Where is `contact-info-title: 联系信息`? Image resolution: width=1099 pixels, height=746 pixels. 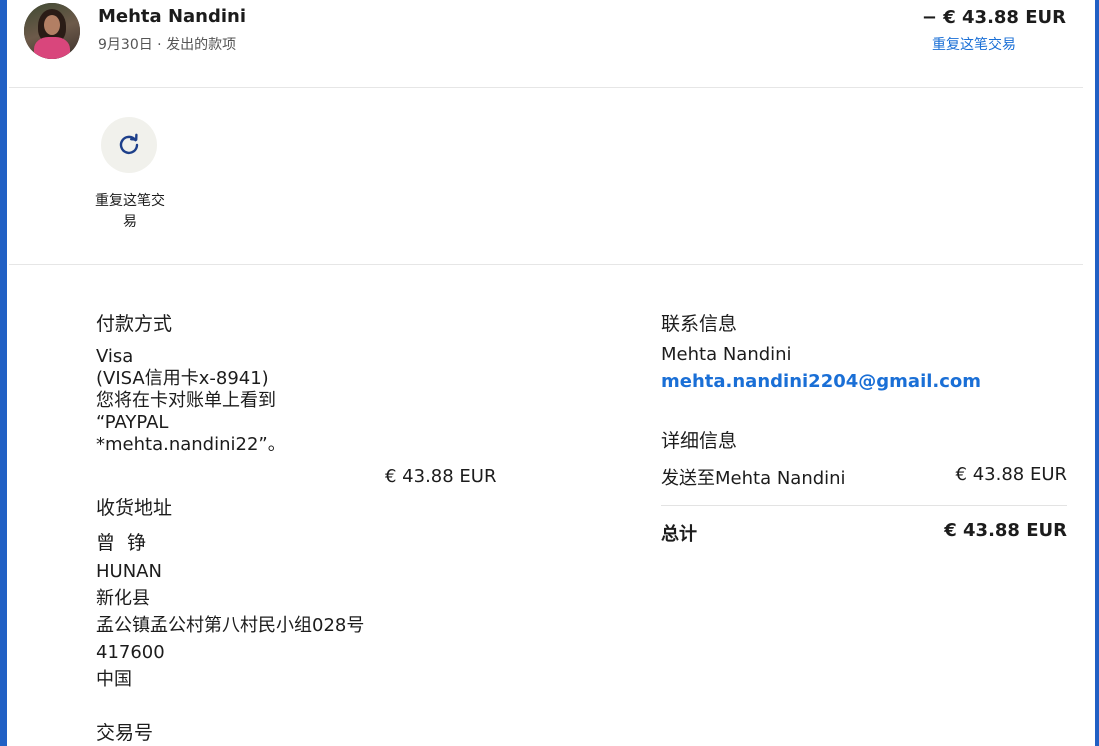 contact-info-title: 联系信息 is located at coordinates (699, 324).